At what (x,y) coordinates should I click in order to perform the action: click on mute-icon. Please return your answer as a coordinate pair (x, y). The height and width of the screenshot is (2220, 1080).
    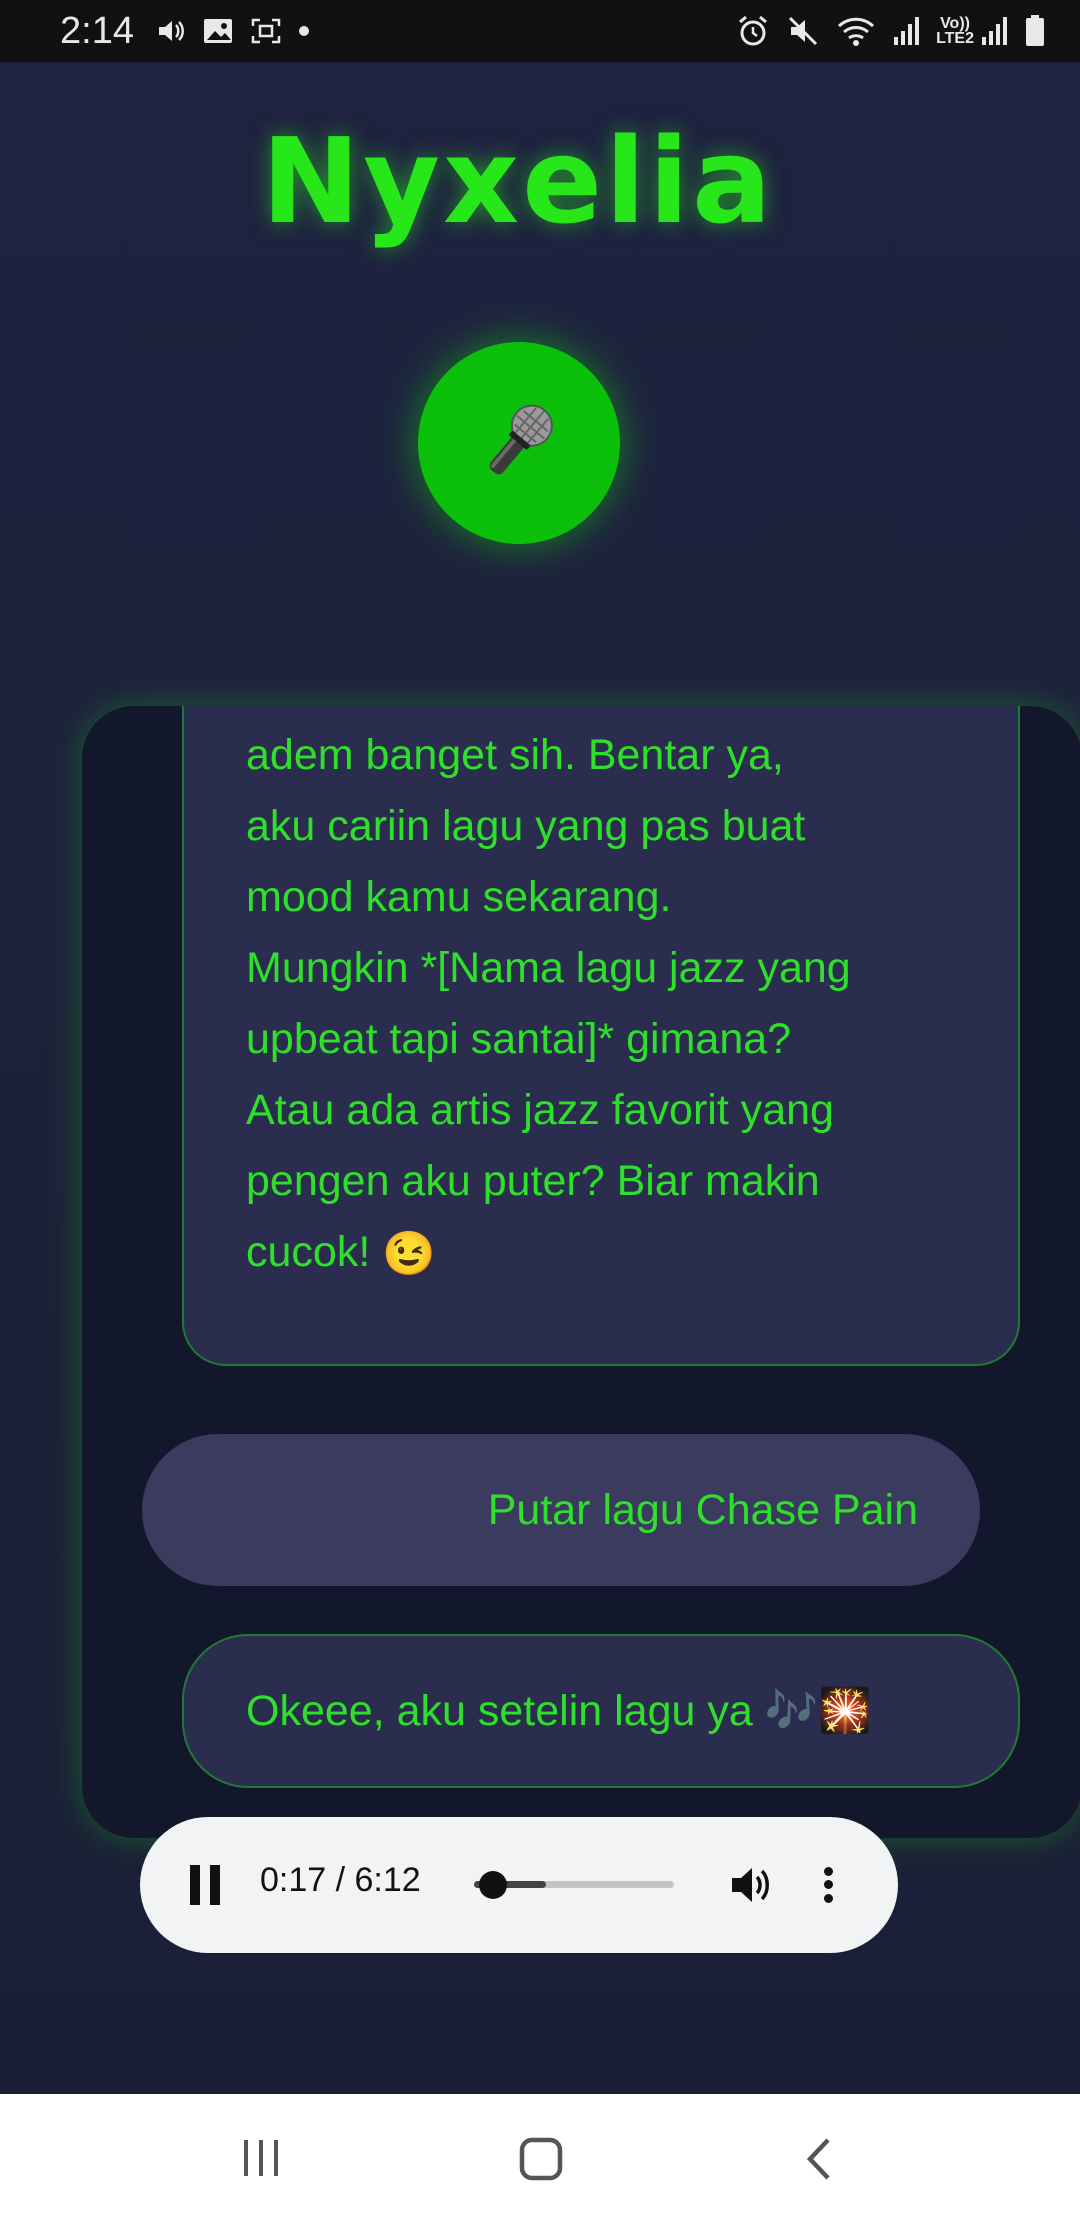
    Looking at the image, I should click on (803, 31).